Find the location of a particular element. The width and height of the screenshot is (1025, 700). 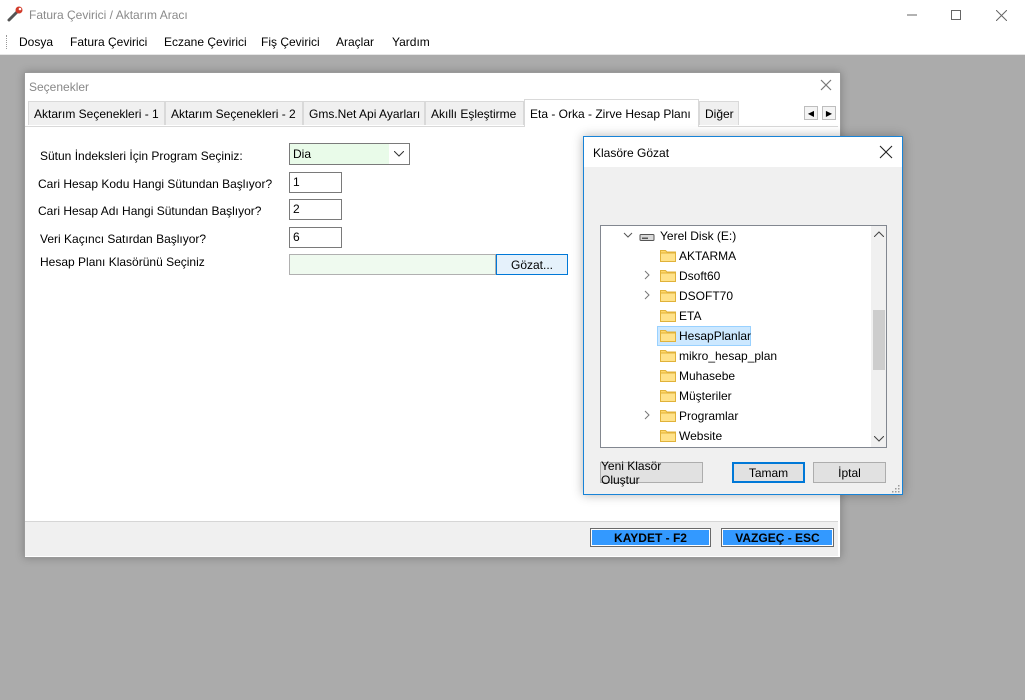

tree-folder-label: Website is located at coordinates (701, 436).